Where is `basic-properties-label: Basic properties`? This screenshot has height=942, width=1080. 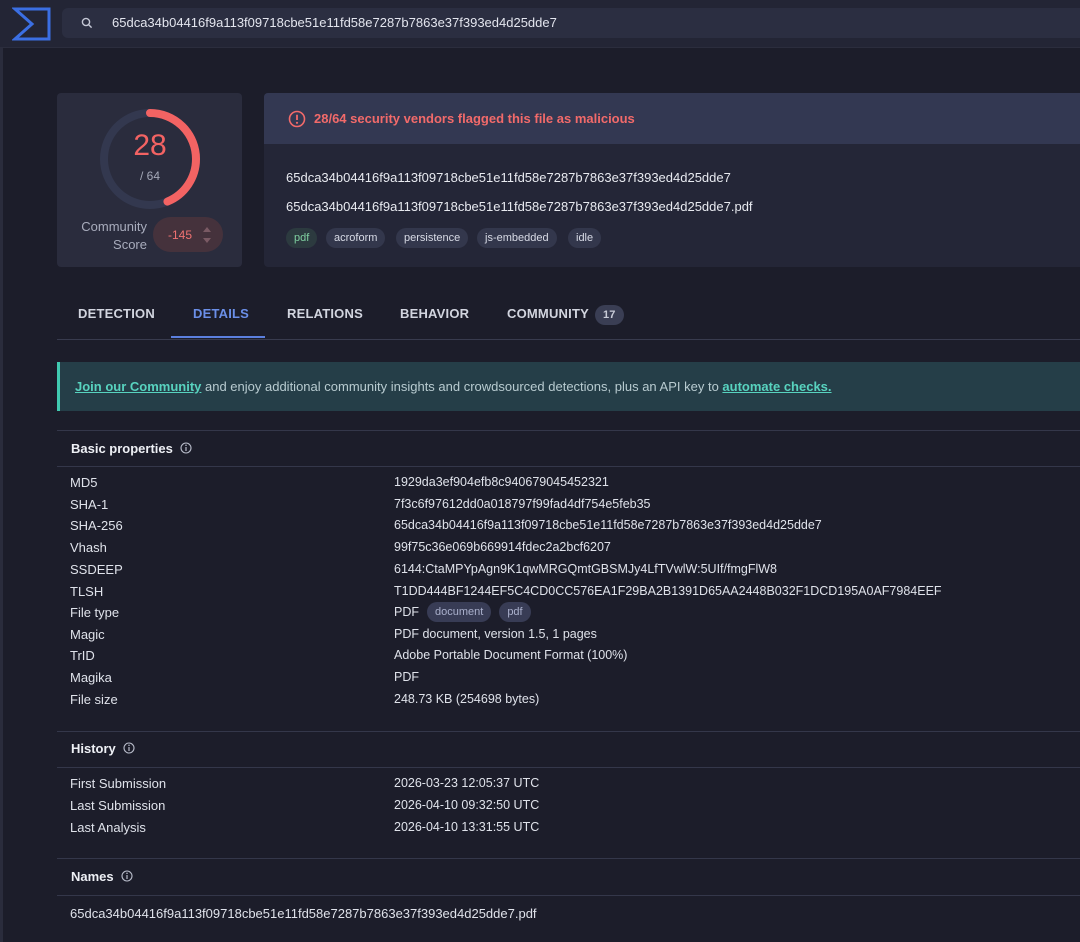
basic-properties-label: Basic properties is located at coordinates (122, 448).